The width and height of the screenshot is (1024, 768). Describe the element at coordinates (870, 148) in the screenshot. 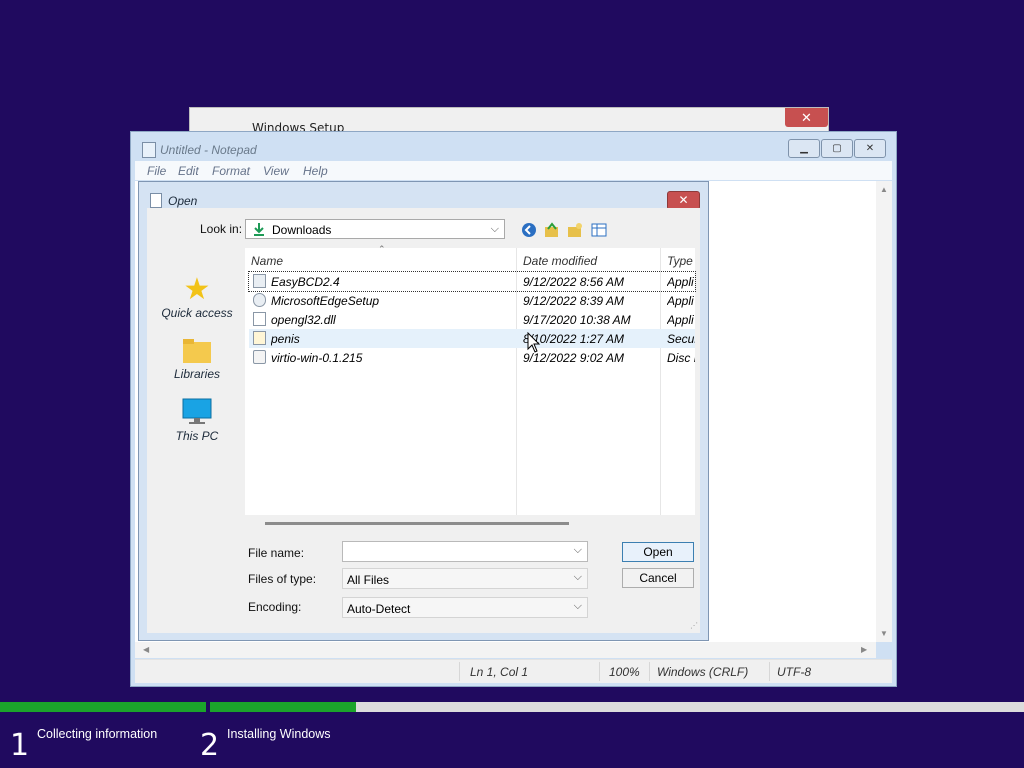

I see `close-button: ✕` at that location.